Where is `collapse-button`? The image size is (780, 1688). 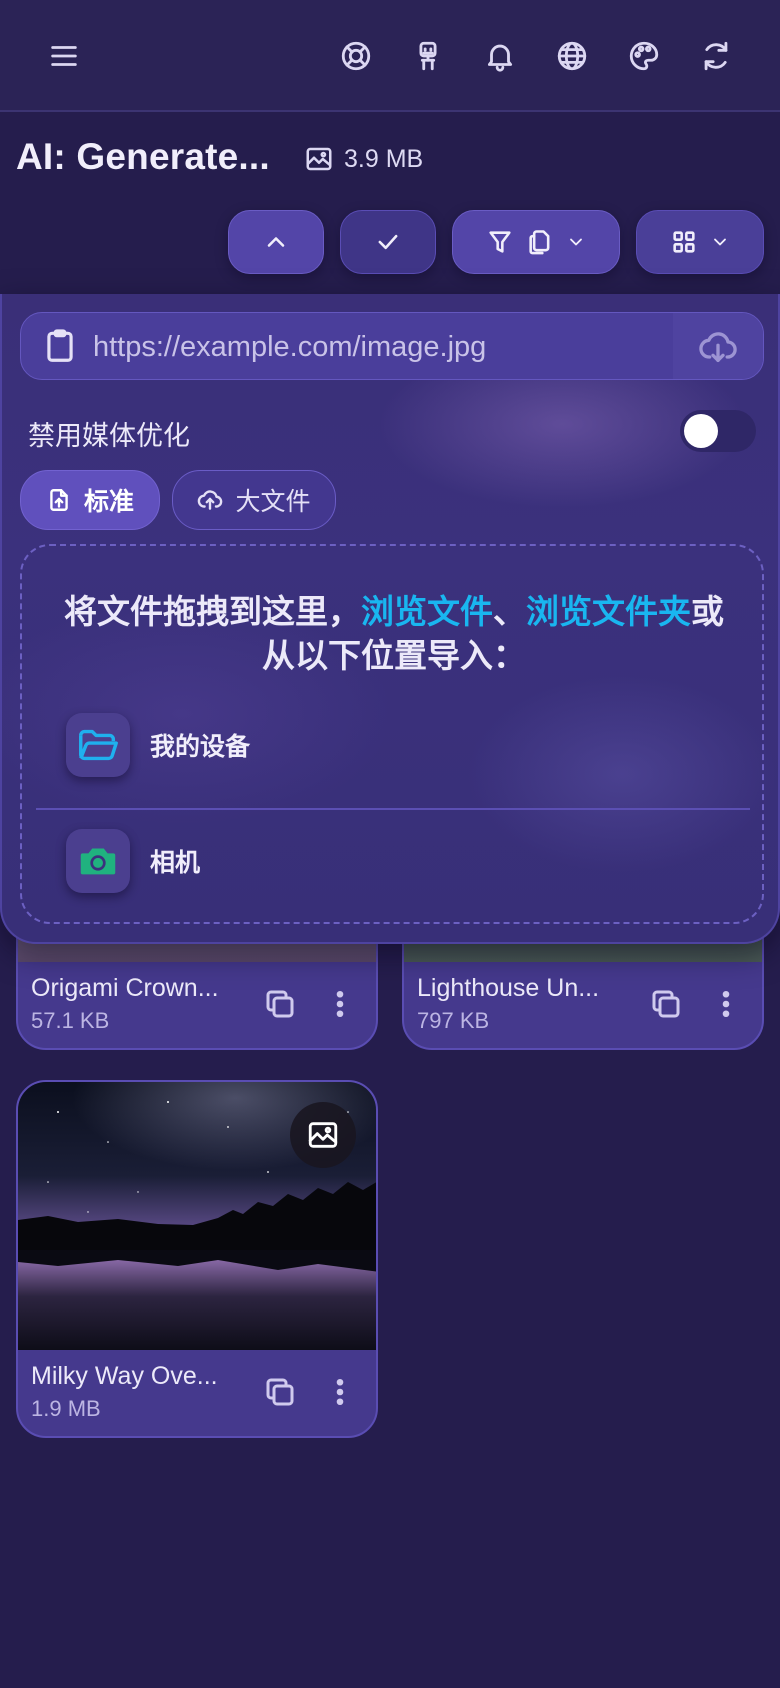
collapse-button is located at coordinates (276, 242).